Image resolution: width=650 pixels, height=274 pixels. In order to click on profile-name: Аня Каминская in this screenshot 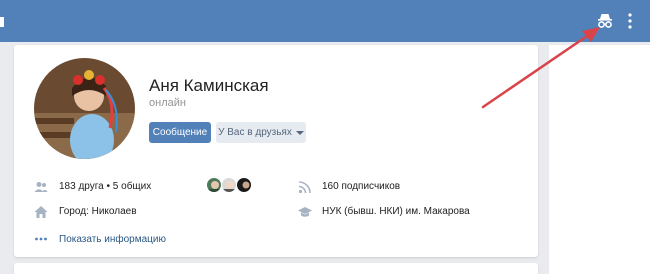, I will do `click(209, 85)`.